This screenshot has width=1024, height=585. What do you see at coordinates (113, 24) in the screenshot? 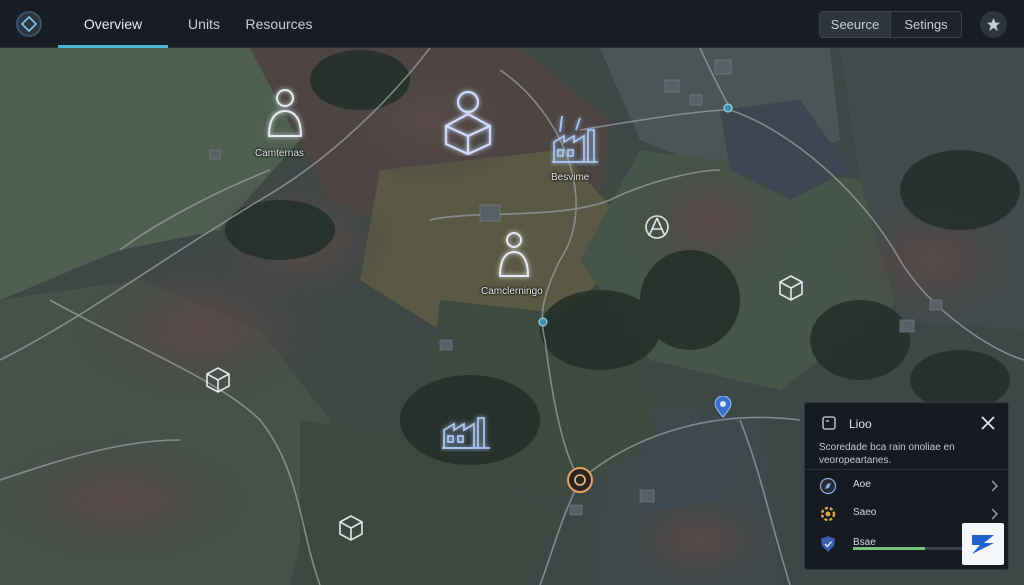
I see `tab-overview: Overview` at bounding box center [113, 24].